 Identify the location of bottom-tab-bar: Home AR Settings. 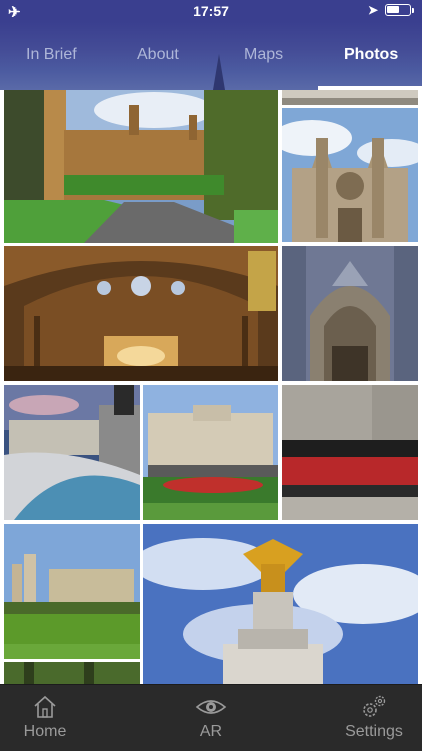
(211, 717).